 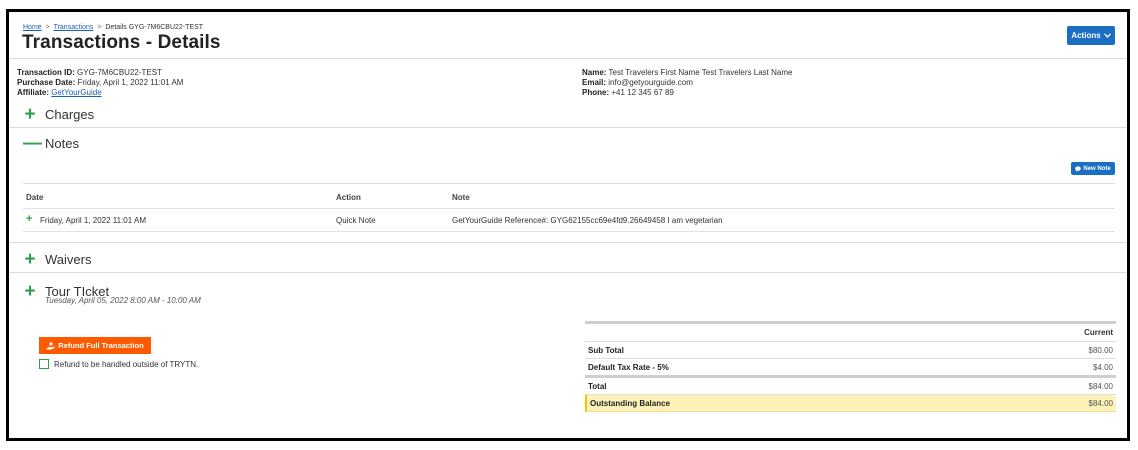 What do you see at coordinates (1086, 35) in the screenshot?
I see `actions-label: Actions` at bounding box center [1086, 35].